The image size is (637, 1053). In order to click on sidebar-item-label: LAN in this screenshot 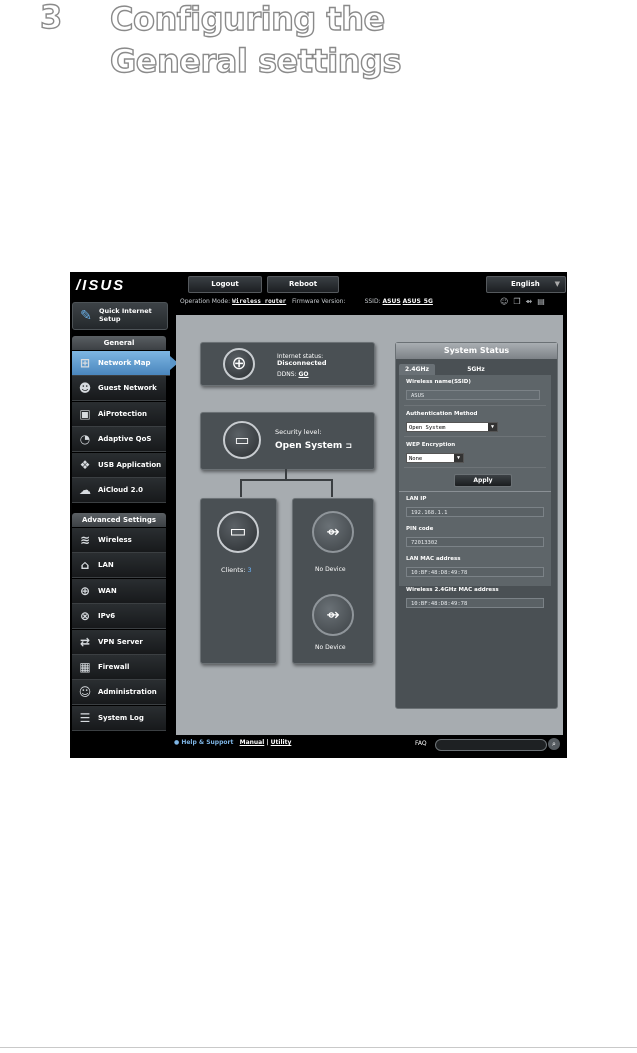, I will do `click(106, 565)`.